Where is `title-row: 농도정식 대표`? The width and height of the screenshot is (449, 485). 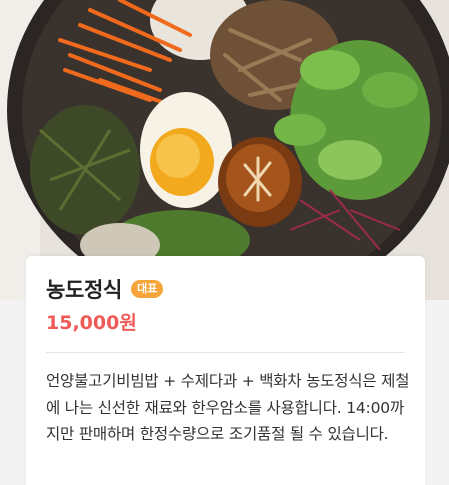
title-row: 농도정식 대표 is located at coordinates (105, 289).